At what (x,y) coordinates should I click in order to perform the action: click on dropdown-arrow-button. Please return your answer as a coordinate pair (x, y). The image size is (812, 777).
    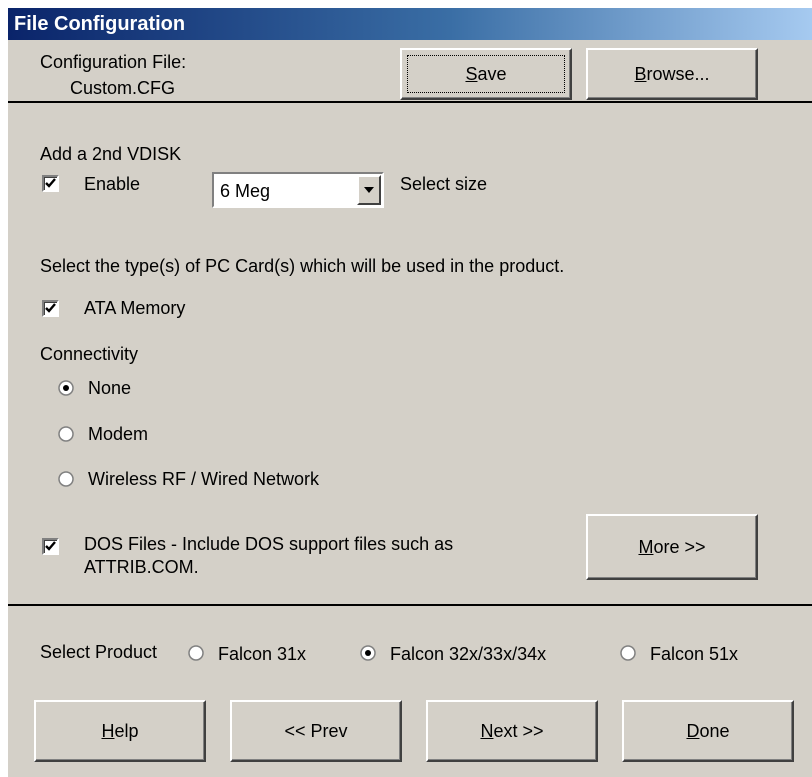
    Looking at the image, I should click on (369, 190).